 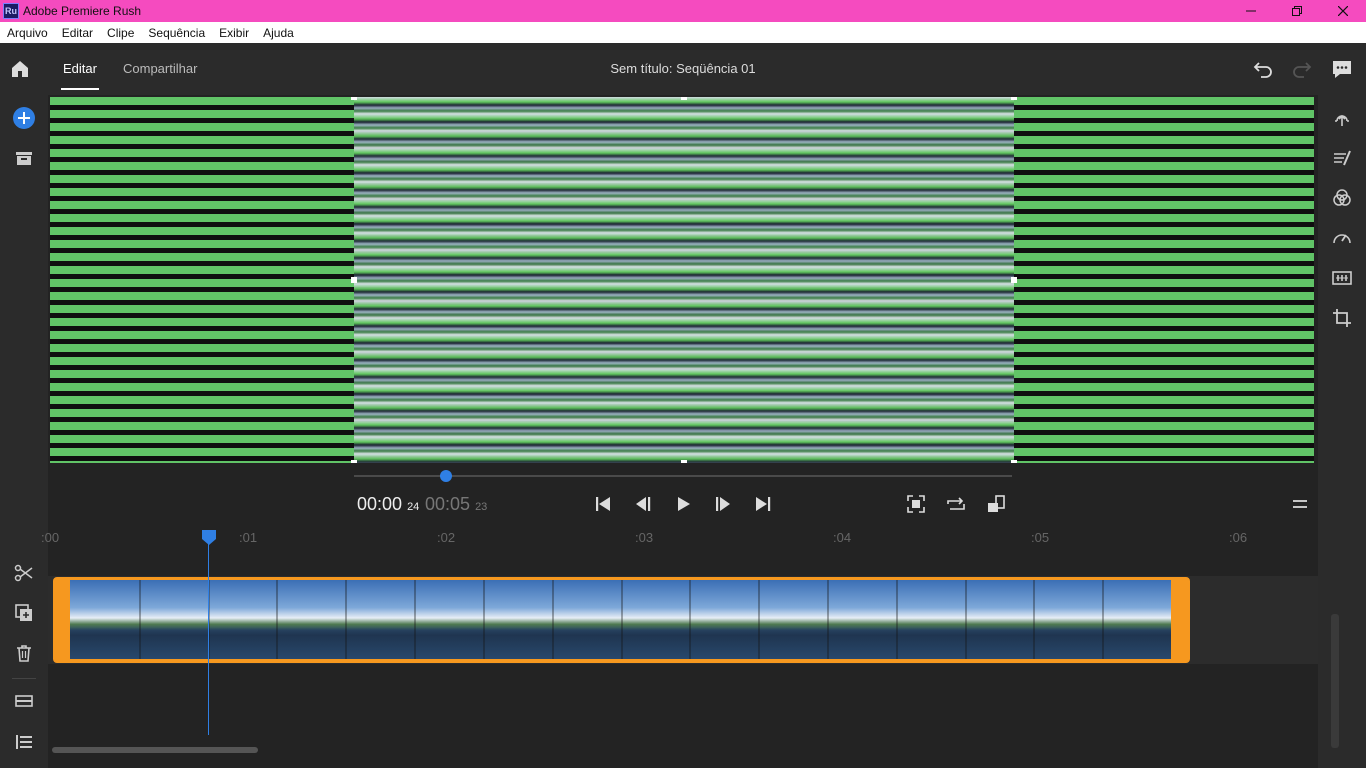 What do you see at coordinates (446, 476) in the screenshot?
I see `preview-scrubber-handle` at bounding box center [446, 476].